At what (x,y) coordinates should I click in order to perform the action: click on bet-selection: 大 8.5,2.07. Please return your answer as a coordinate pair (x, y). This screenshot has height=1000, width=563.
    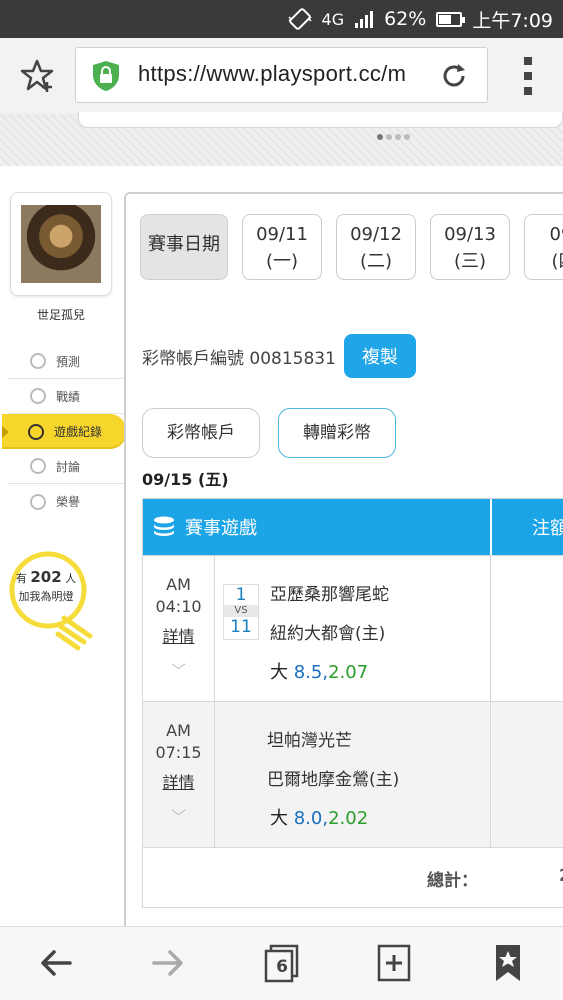
    Looking at the image, I should click on (319, 671).